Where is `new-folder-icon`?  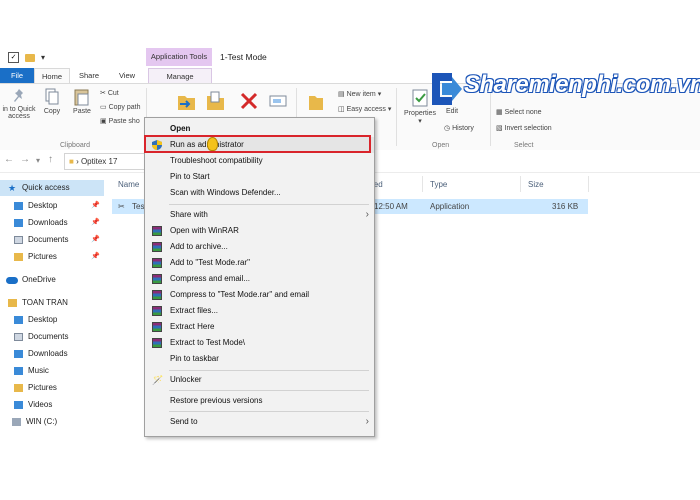 new-folder-icon is located at coordinates (316, 101).